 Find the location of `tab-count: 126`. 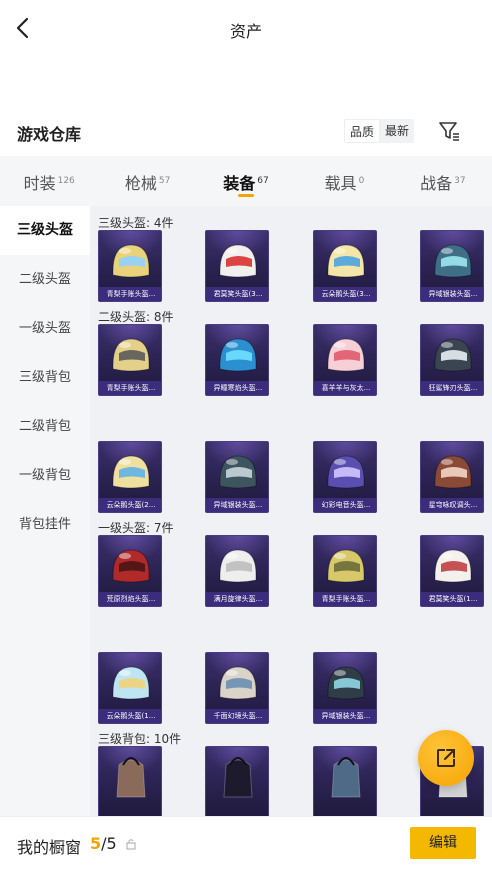

tab-count: 126 is located at coordinates (66, 181).